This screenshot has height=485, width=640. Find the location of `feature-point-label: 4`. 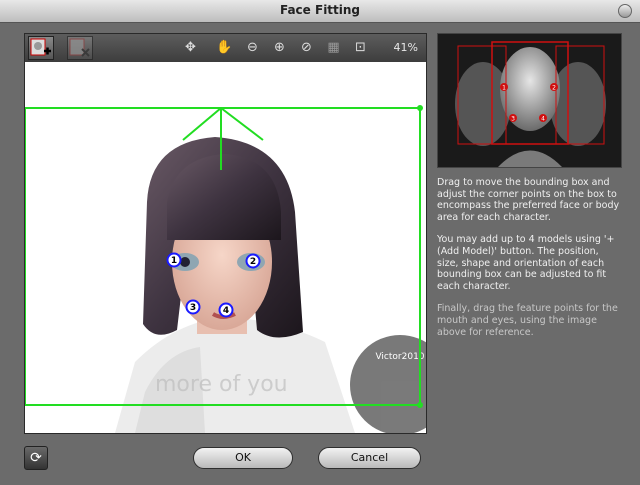

feature-point-label: 4 is located at coordinates (226, 311).